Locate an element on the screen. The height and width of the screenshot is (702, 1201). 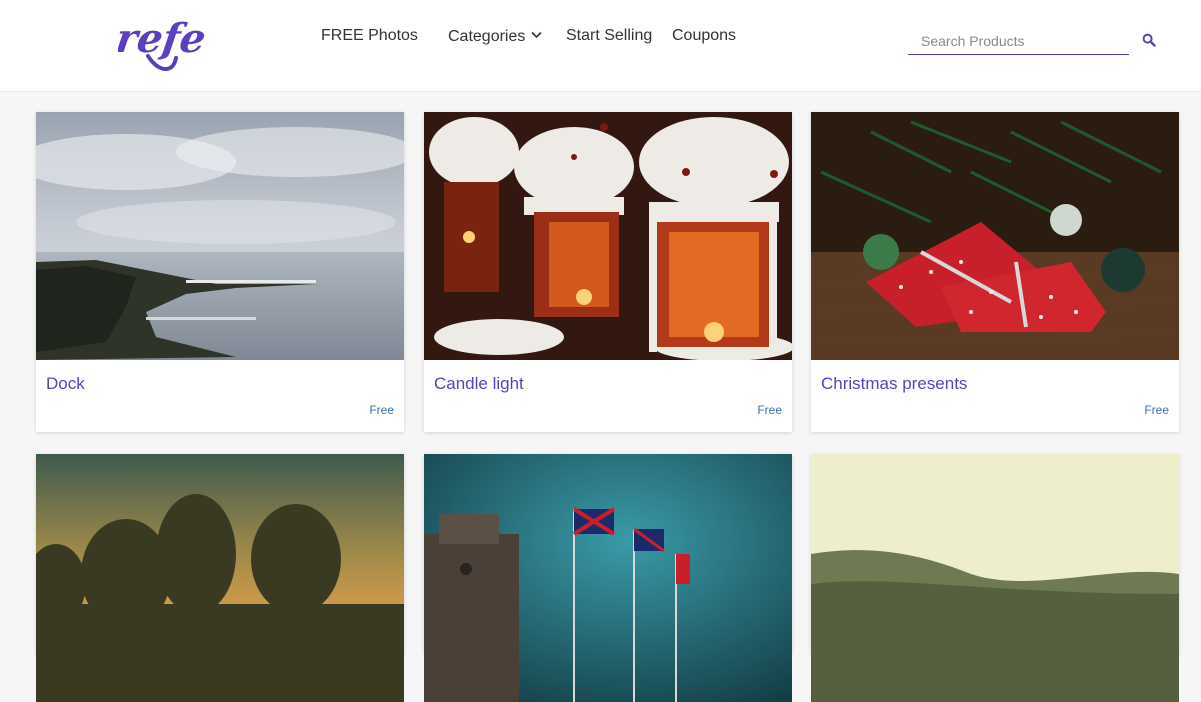
product-title: Dock is located at coordinates (65, 384).